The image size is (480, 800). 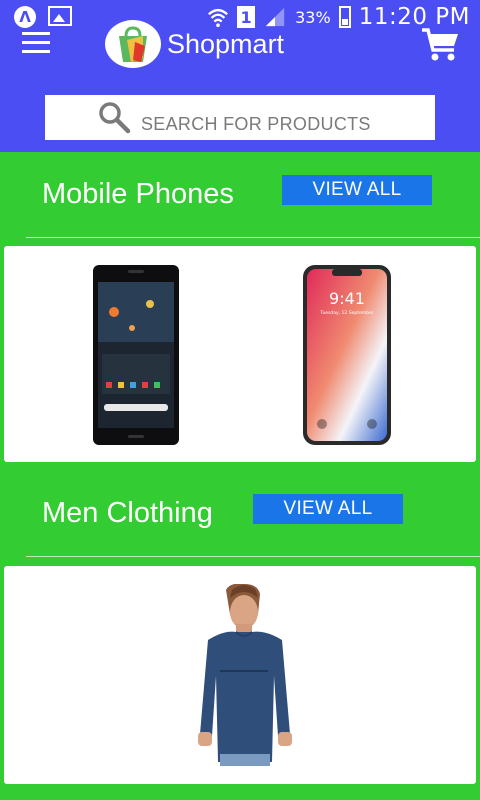 I want to click on brand-logo: Shopmart, so click(x=194, y=44).